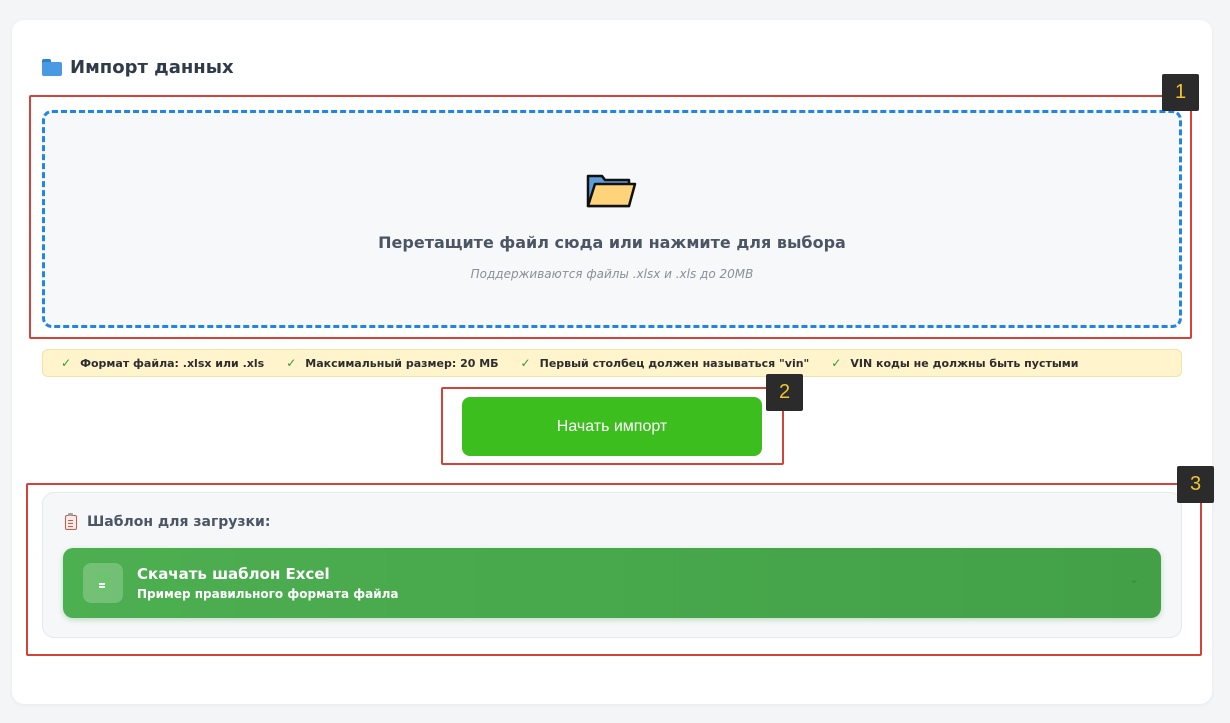  I want to click on download-subtitle: Пример правильного формата файла, so click(268, 594).